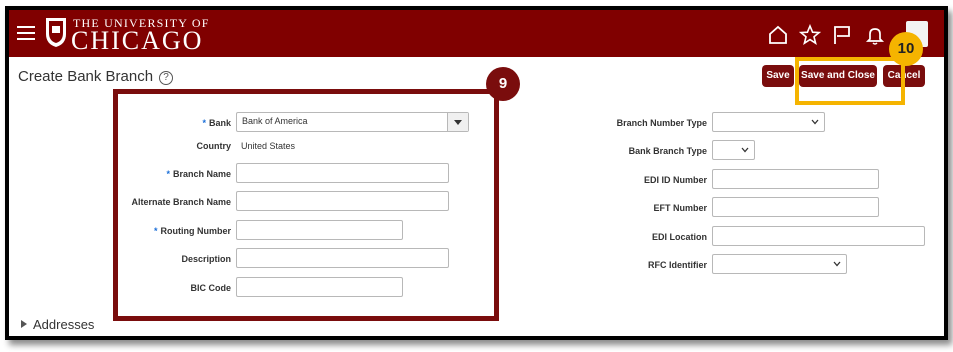 This screenshot has height=352, width=953. Describe the element at coordinates (818, 236) in the screenshot. I see `edi-location-input` at that location.